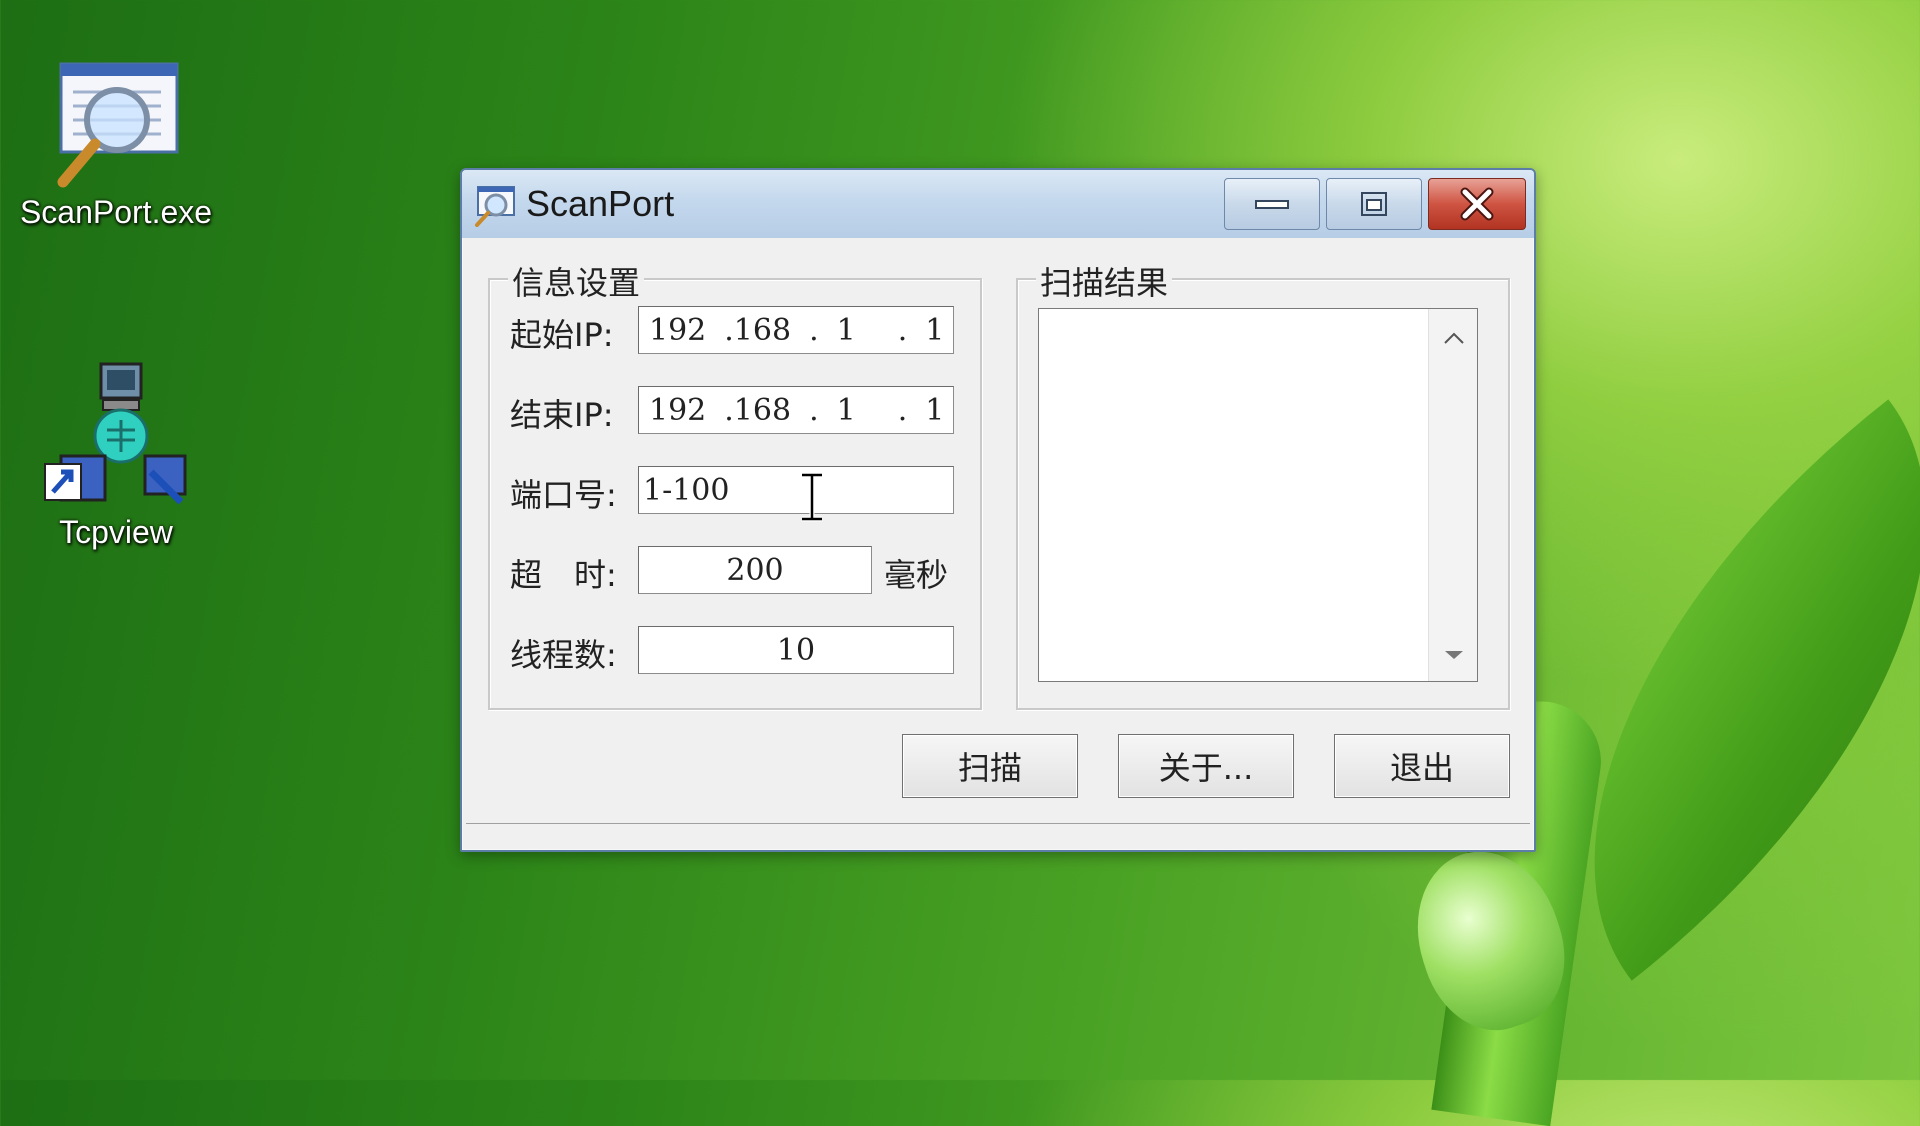 This screenshot has height=1126, width=1920. I want to click on close-icon, so click(1477, 204).